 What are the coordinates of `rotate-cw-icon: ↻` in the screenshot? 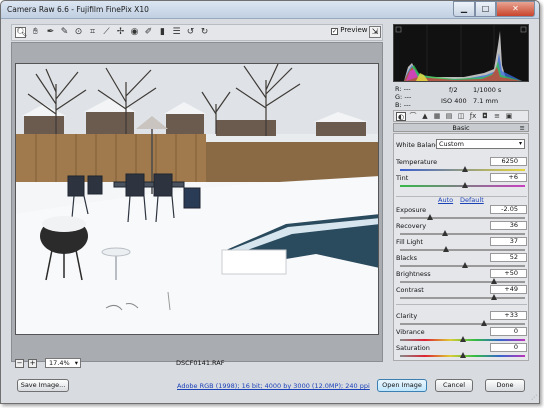 It's located at (204, 32).